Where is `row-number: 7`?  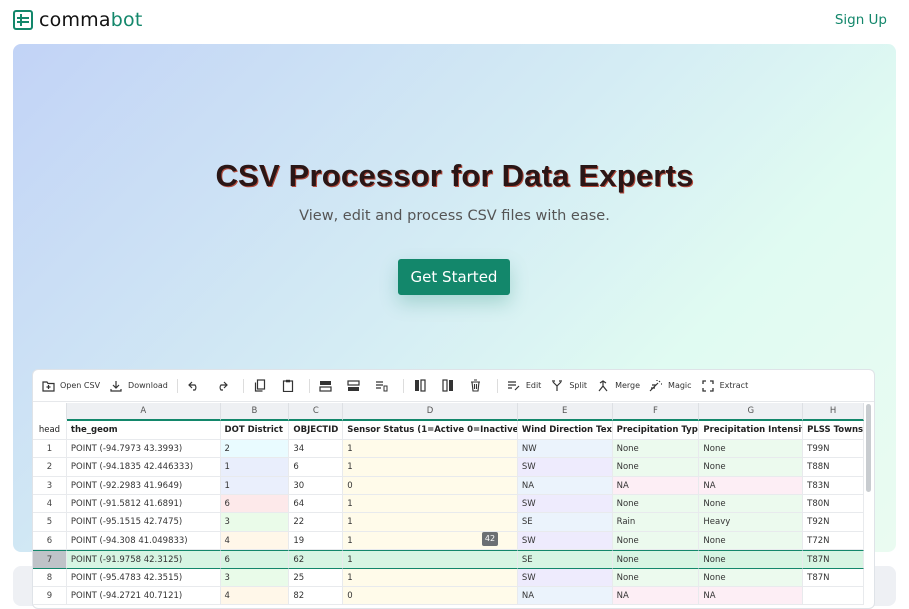
row-number: 7 is located at coordinates (50, 559).